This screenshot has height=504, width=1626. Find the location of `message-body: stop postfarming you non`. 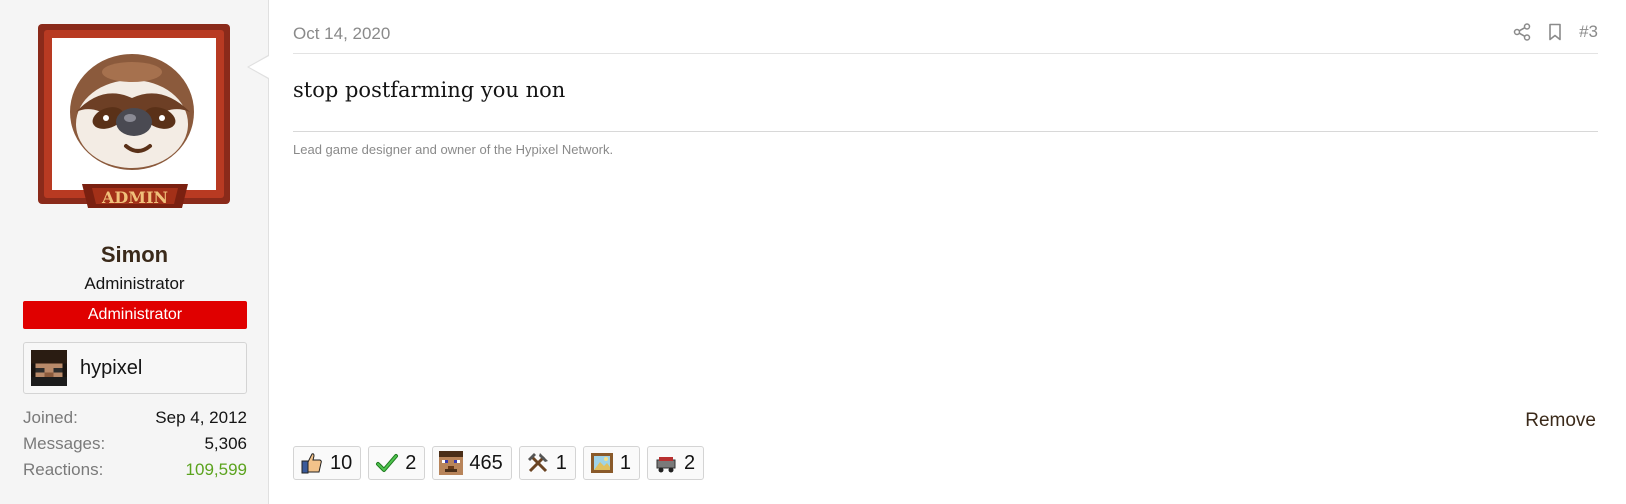

message-body: stop postfarming you non is located at coordinates (429, 90).